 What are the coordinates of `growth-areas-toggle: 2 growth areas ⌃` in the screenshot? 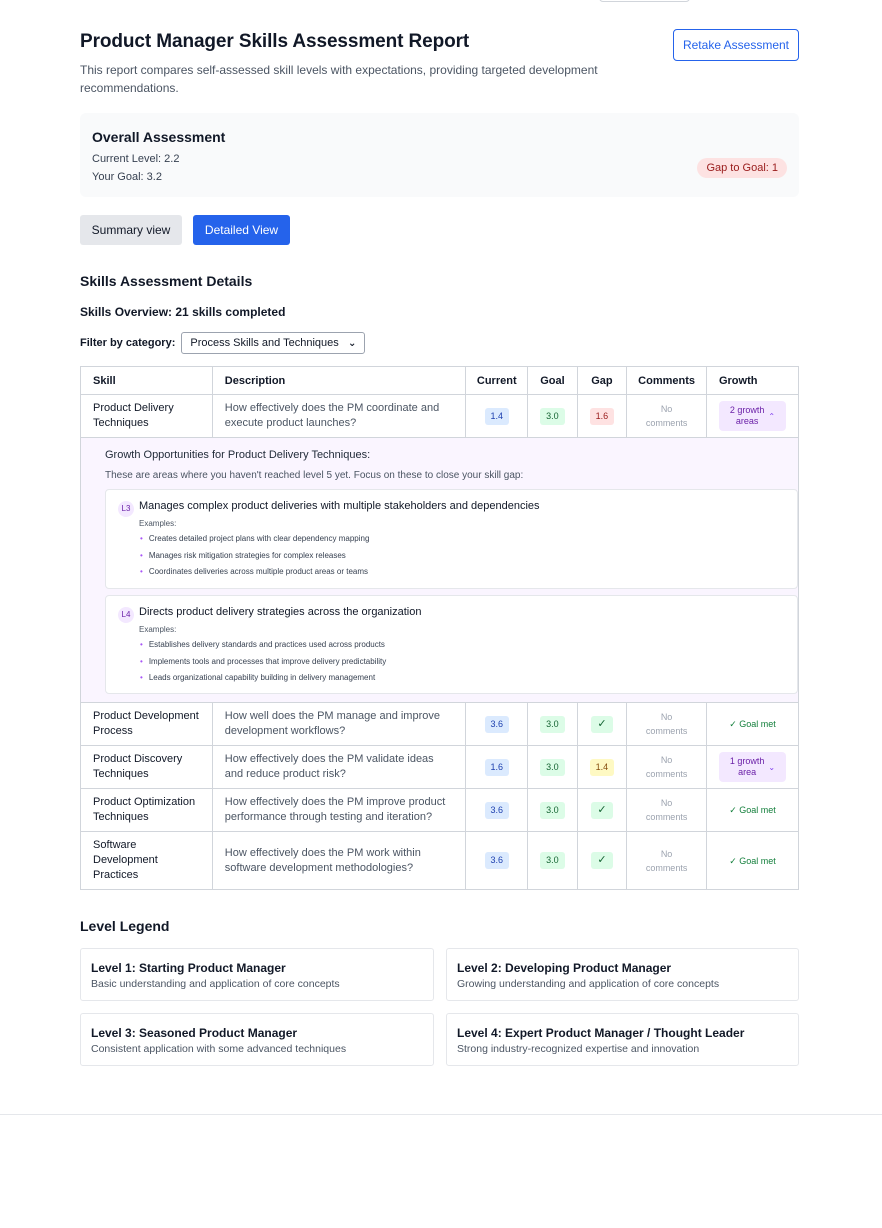 It's located at (752, 416).